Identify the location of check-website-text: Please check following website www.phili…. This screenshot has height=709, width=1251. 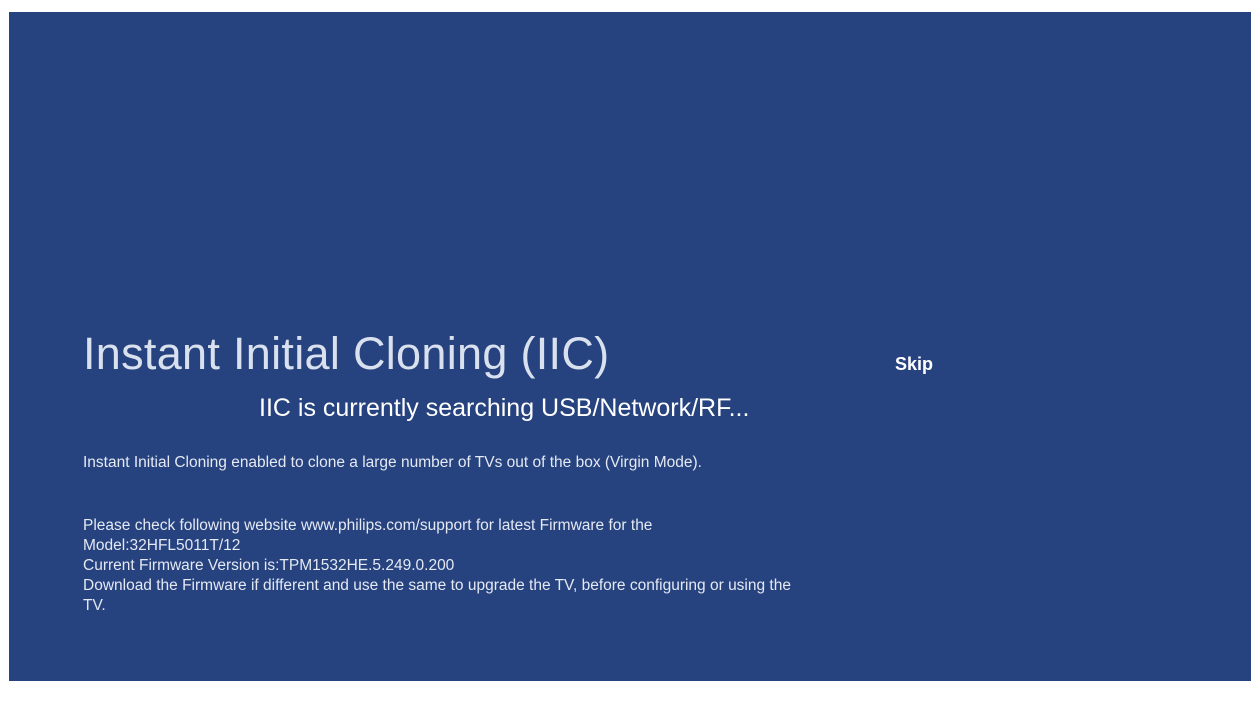
(368, 525).